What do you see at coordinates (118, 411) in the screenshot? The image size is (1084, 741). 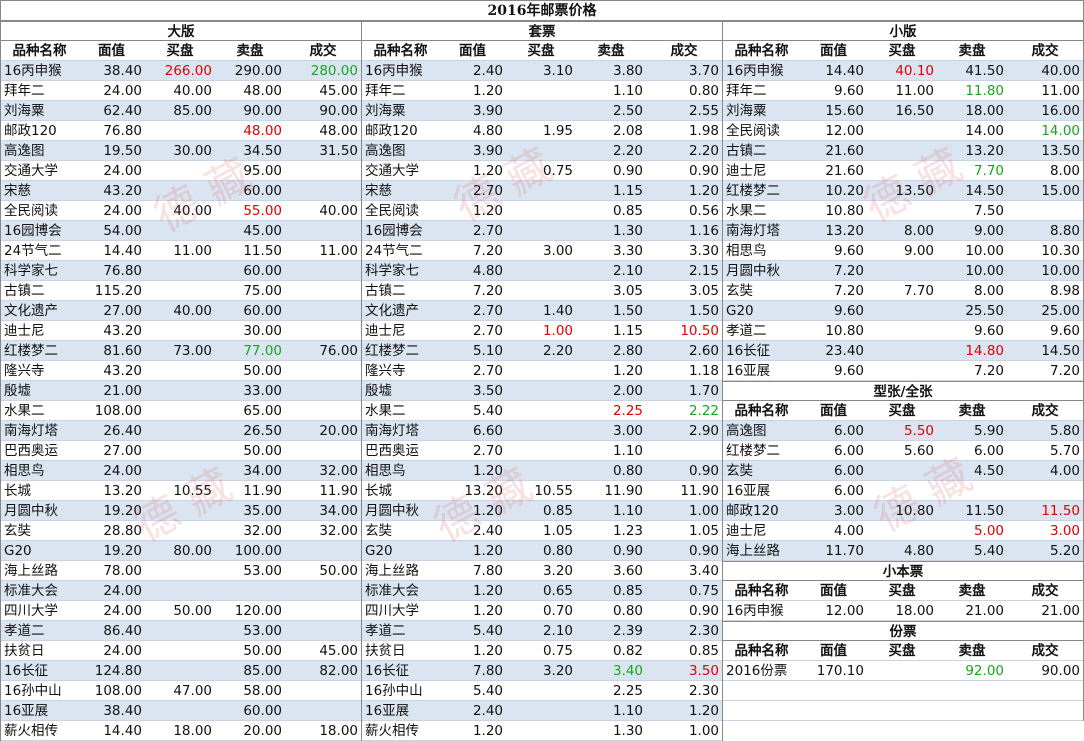 I see `price-cell: 108.00` at bounding box center [118, 411].